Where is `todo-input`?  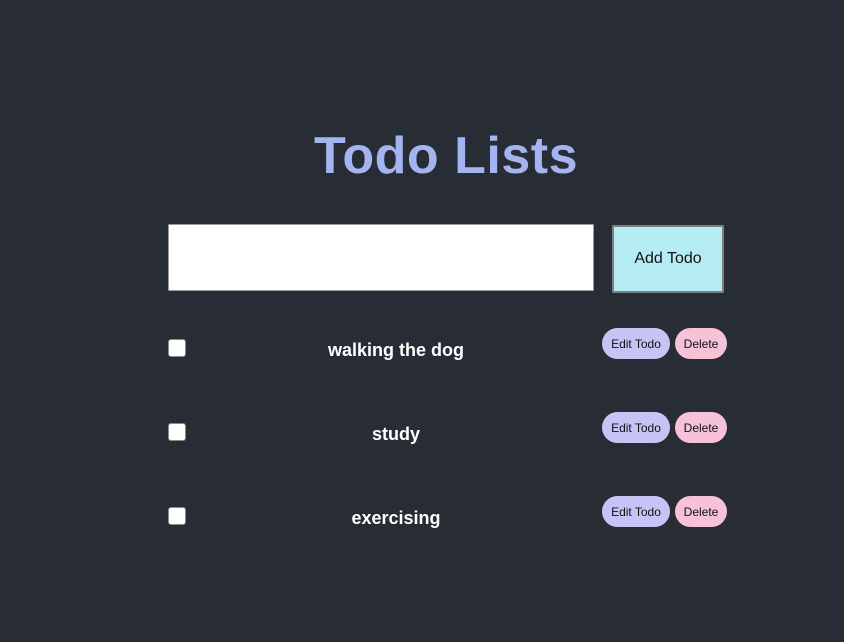
todo-input is located at coordinates (381, 257).